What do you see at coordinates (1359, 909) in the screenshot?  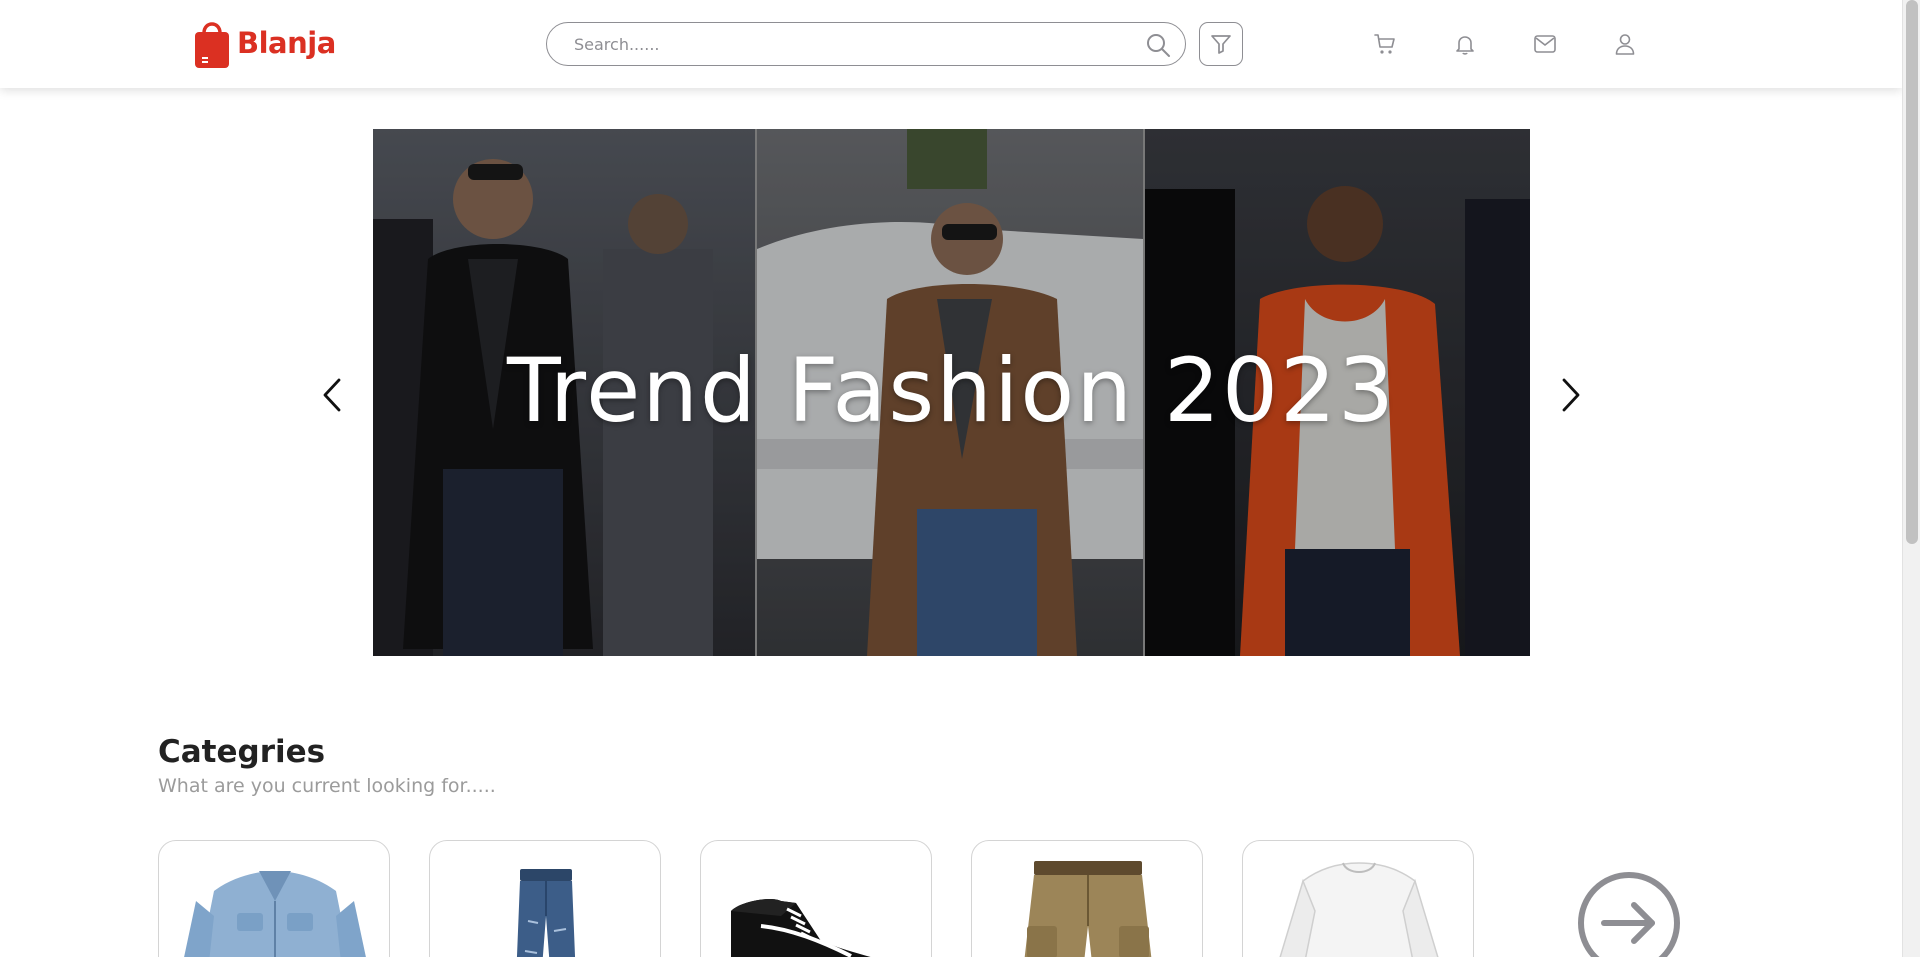 I see `sweatshirt-image` at bounding box center [1359, 909].